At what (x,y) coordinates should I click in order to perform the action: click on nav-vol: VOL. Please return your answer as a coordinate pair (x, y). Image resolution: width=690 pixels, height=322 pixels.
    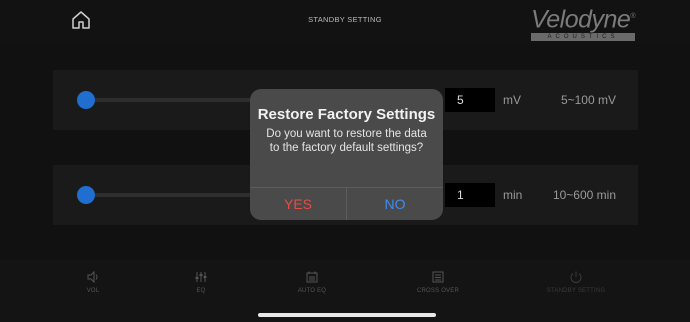
    Looking at the image, I should click on (93, 282).